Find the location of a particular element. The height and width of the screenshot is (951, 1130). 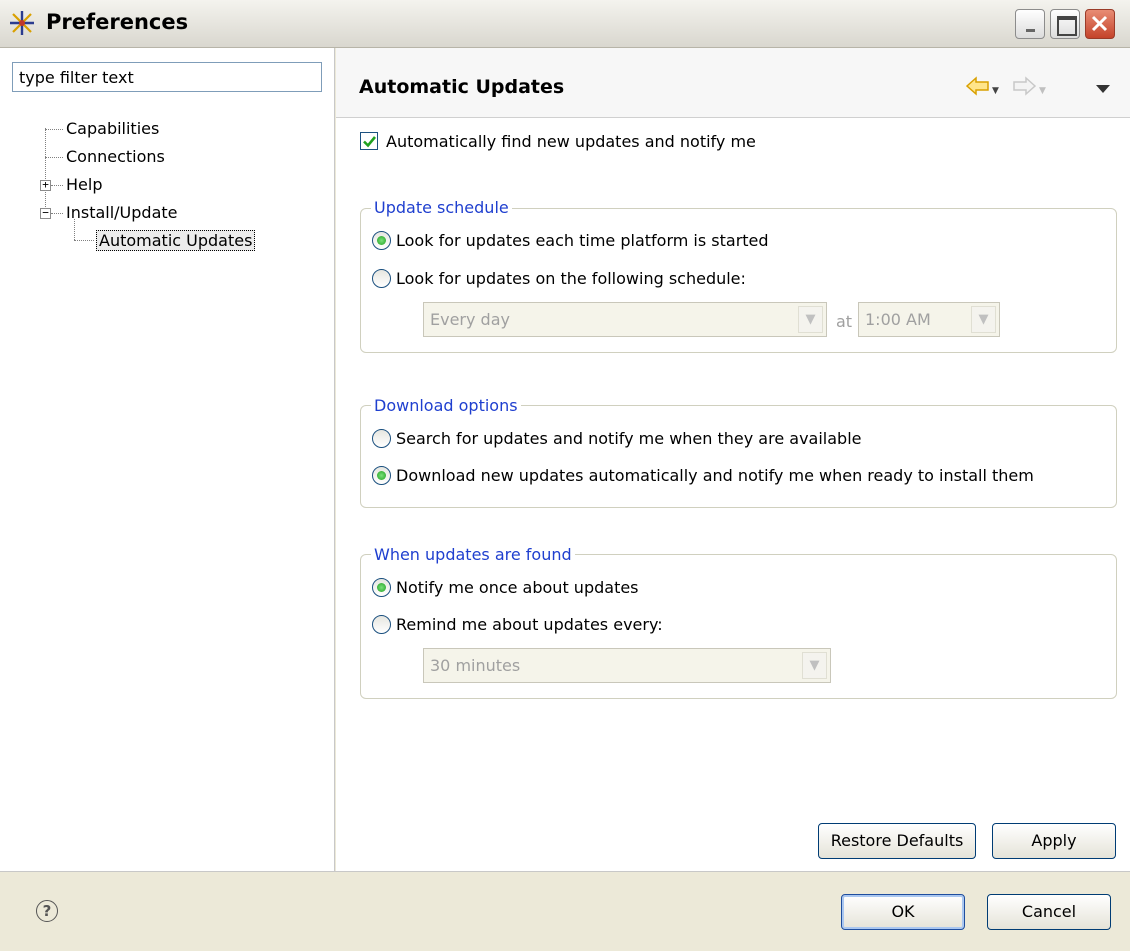

download-options-legend: Download options is located at coordinates (446, 405).